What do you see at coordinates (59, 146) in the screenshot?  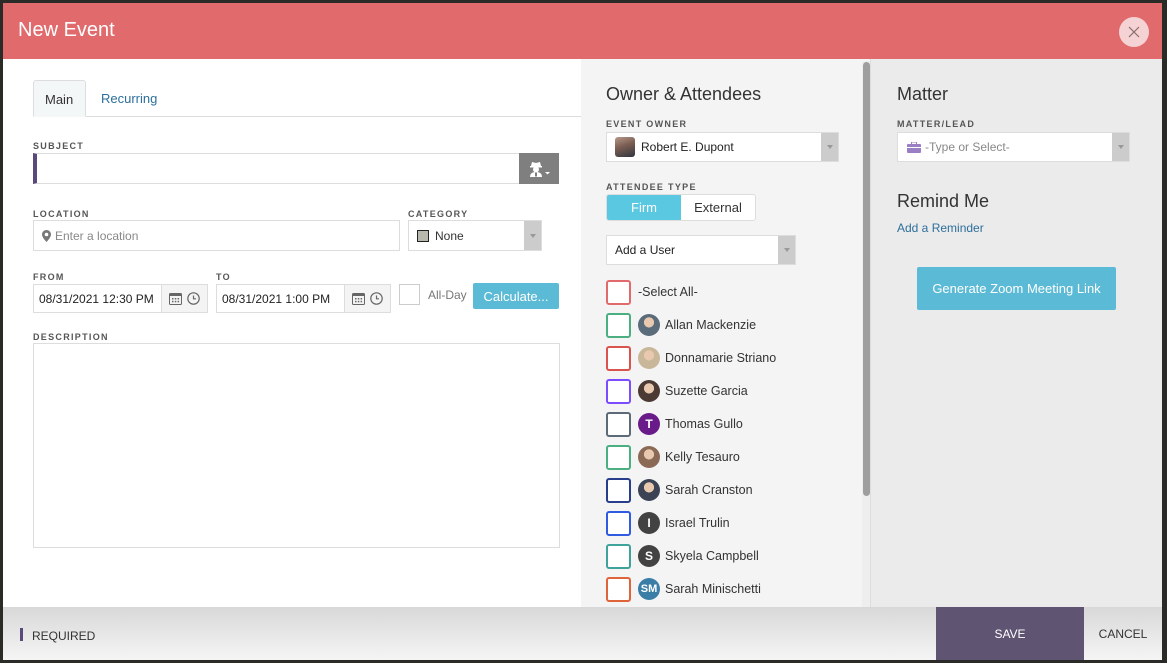 I see `subject-label: SUBJECT` at bounding box center [59, 146].